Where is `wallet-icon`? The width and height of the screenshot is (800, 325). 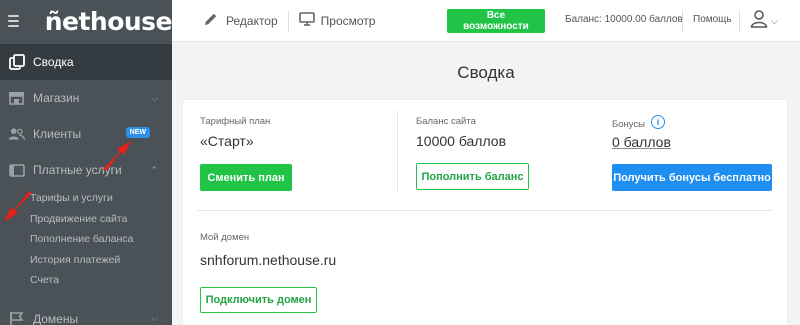 wallet-icon is located at coordinates (16, 170).